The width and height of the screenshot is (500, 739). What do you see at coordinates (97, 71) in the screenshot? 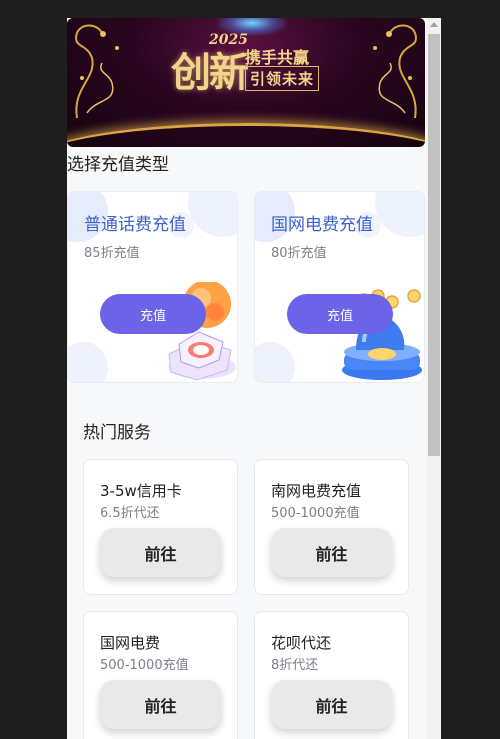
I see `gold-swirl-left-icon` at bounding box center [97, 71].